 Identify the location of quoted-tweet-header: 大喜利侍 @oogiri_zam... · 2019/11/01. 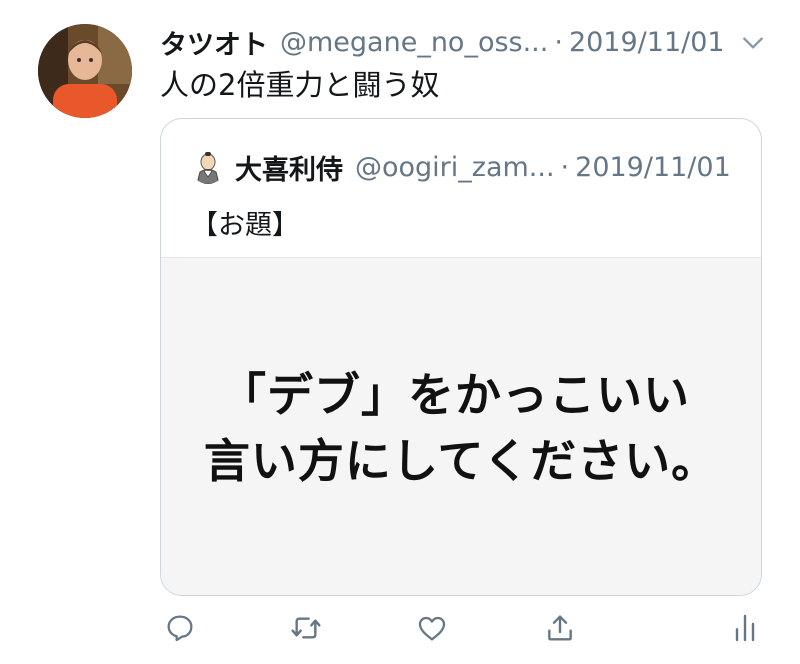
(461, 167).